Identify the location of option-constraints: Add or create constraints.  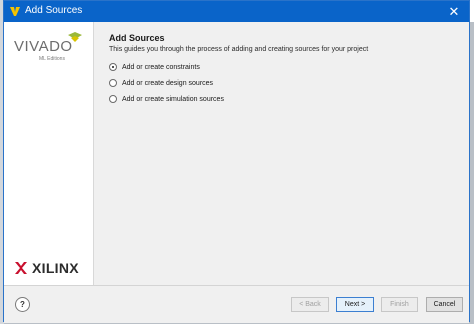
(154, 67).